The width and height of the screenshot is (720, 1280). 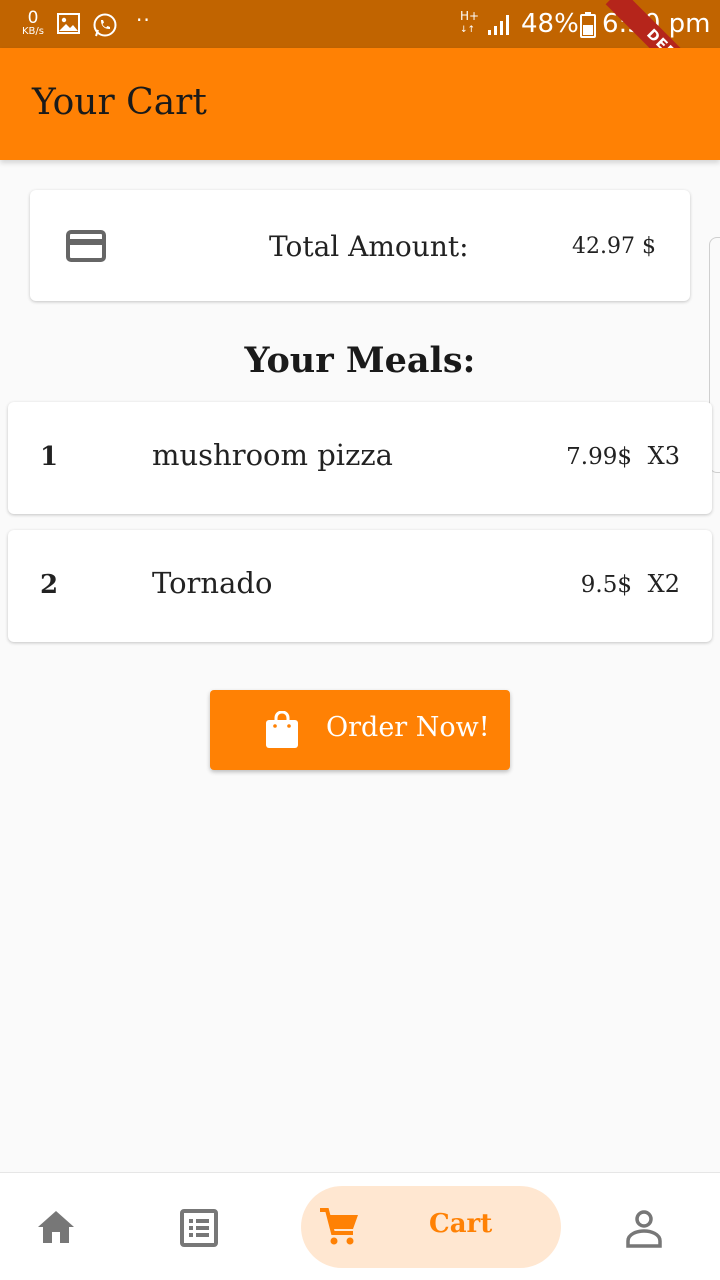 I want to click on network-speed-unit: KB/s, so click(x=33, y=31).